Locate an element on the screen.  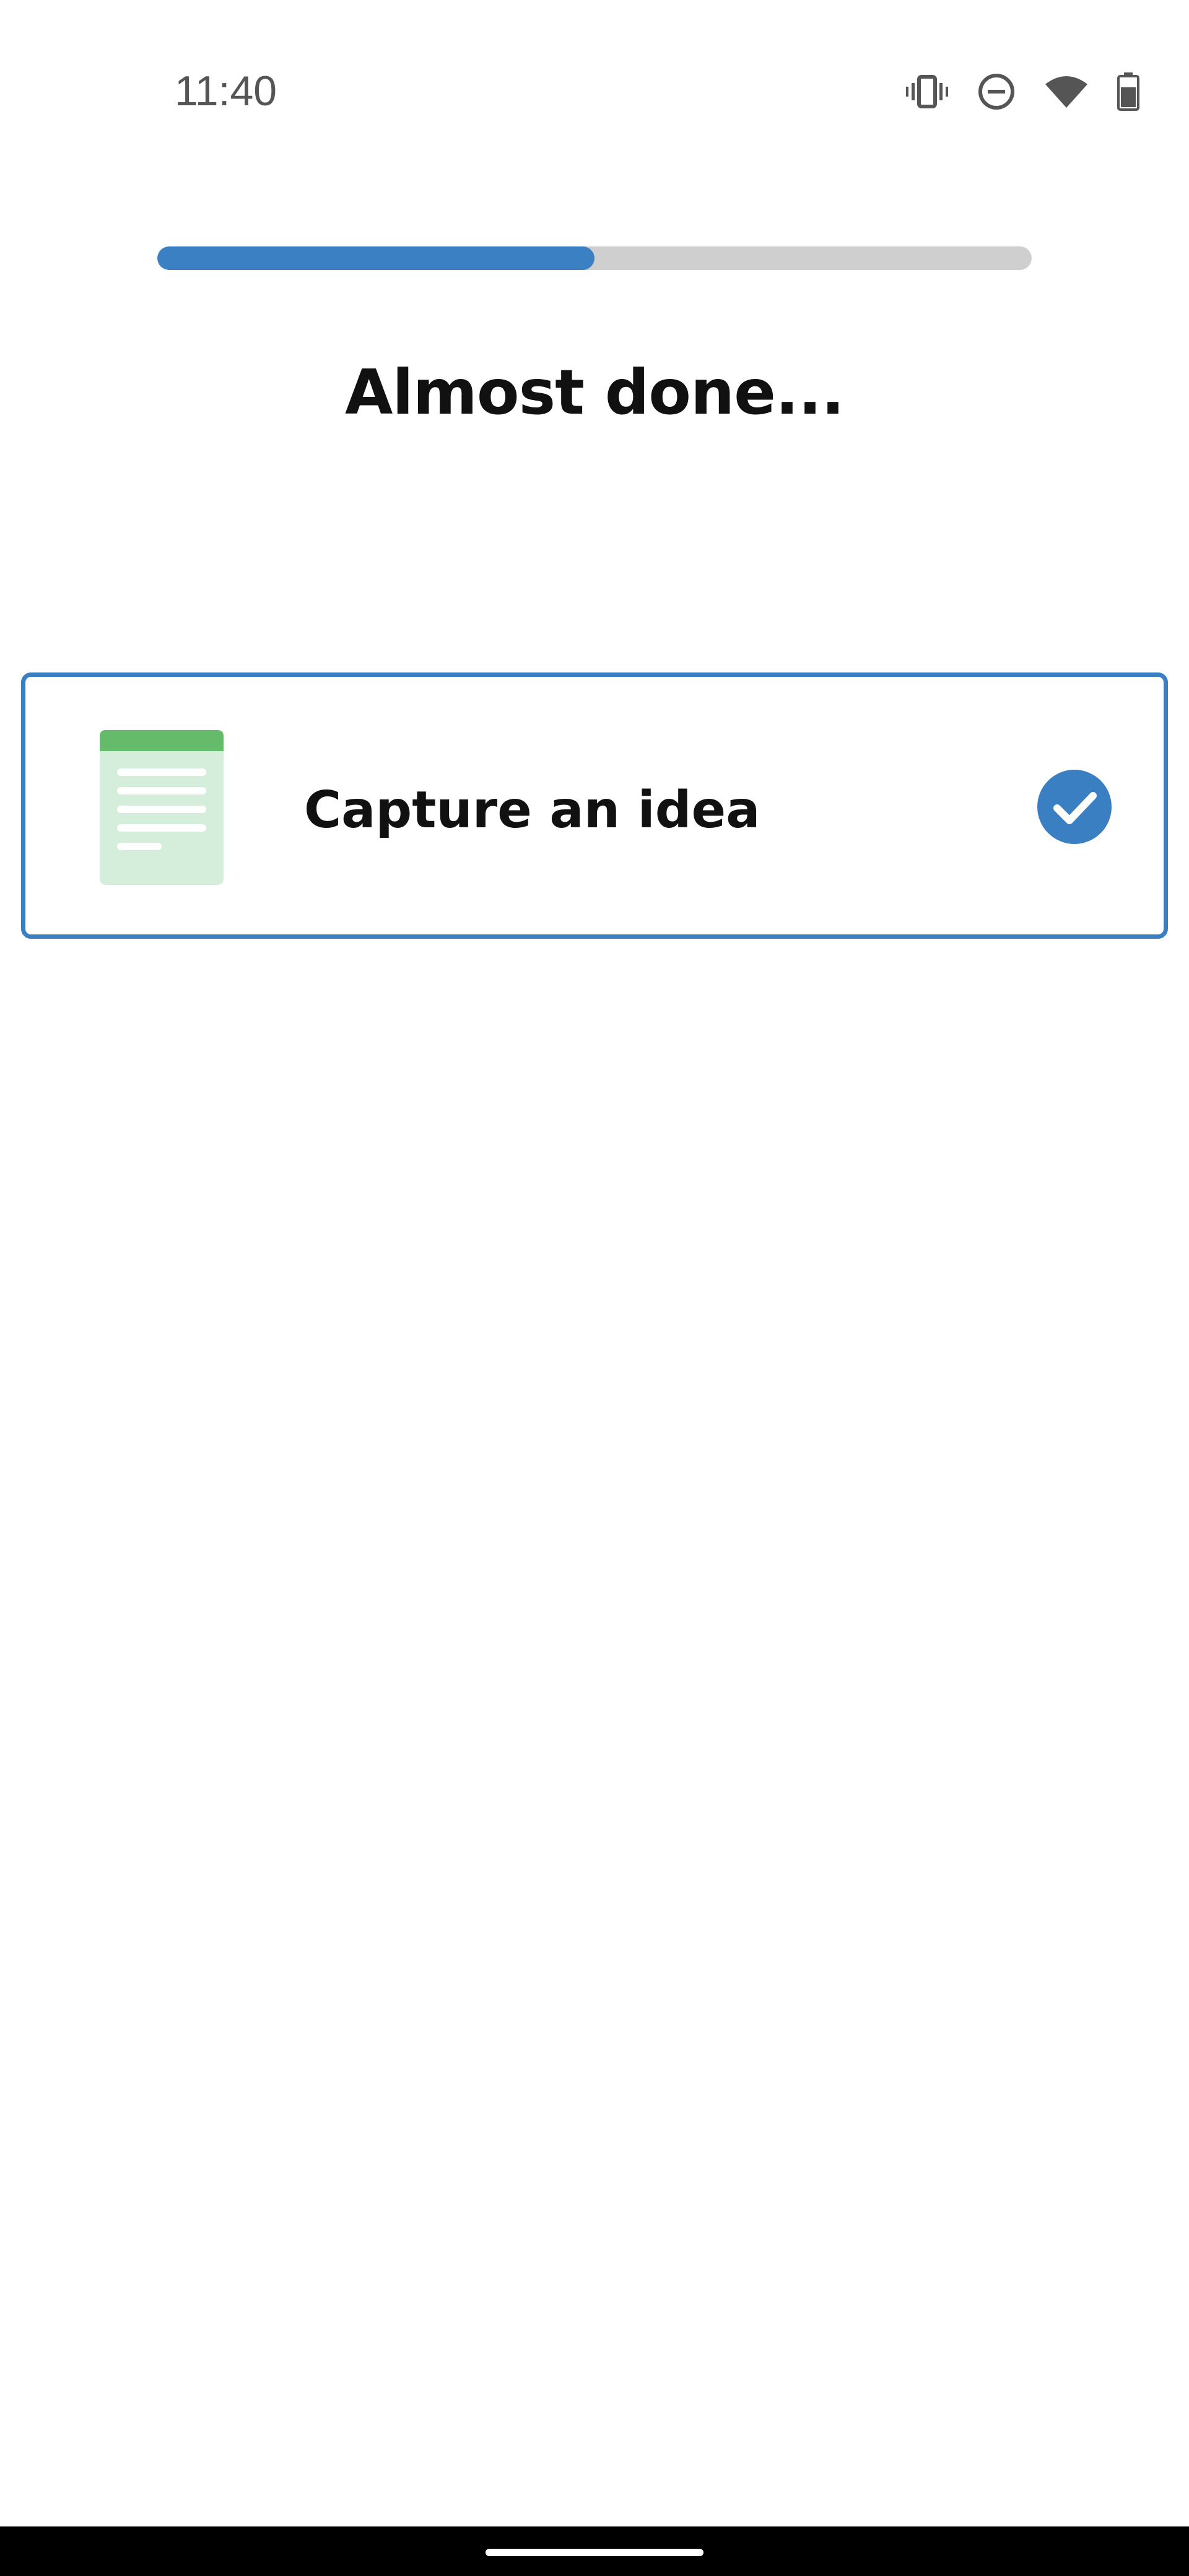
note-document-icon is located at coordinates (162, 807).